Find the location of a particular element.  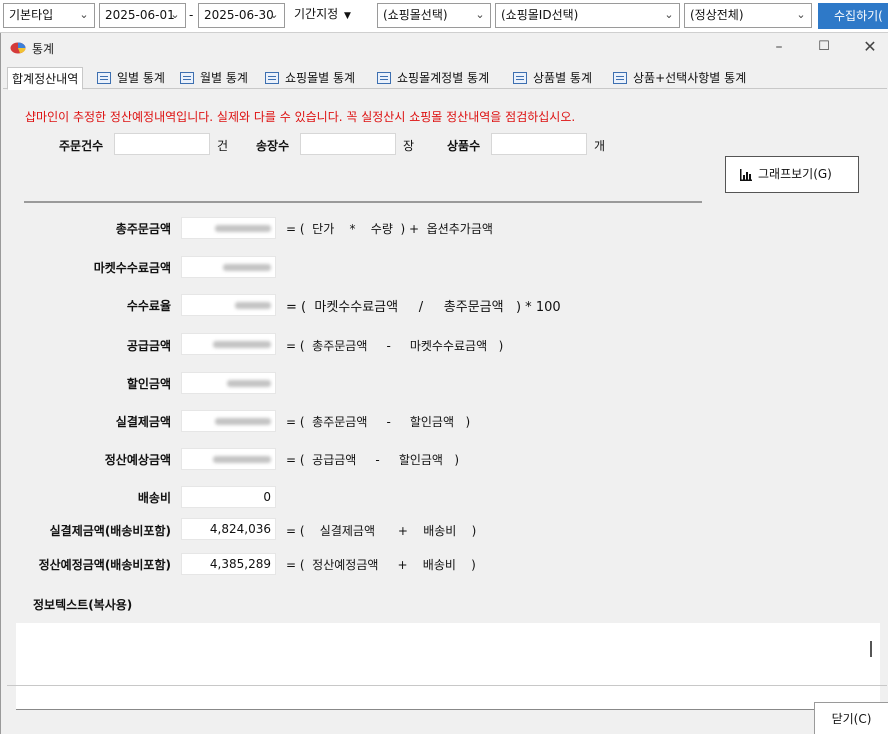

product-count-field is located at coordinates (539, 144).